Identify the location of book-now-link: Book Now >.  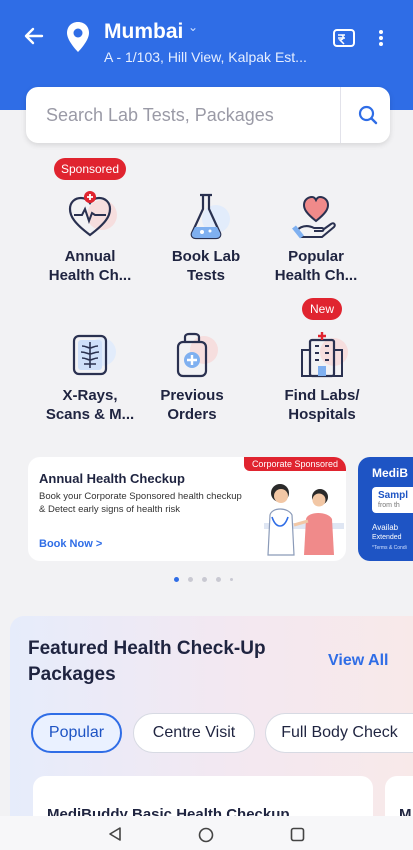
(70, 544).